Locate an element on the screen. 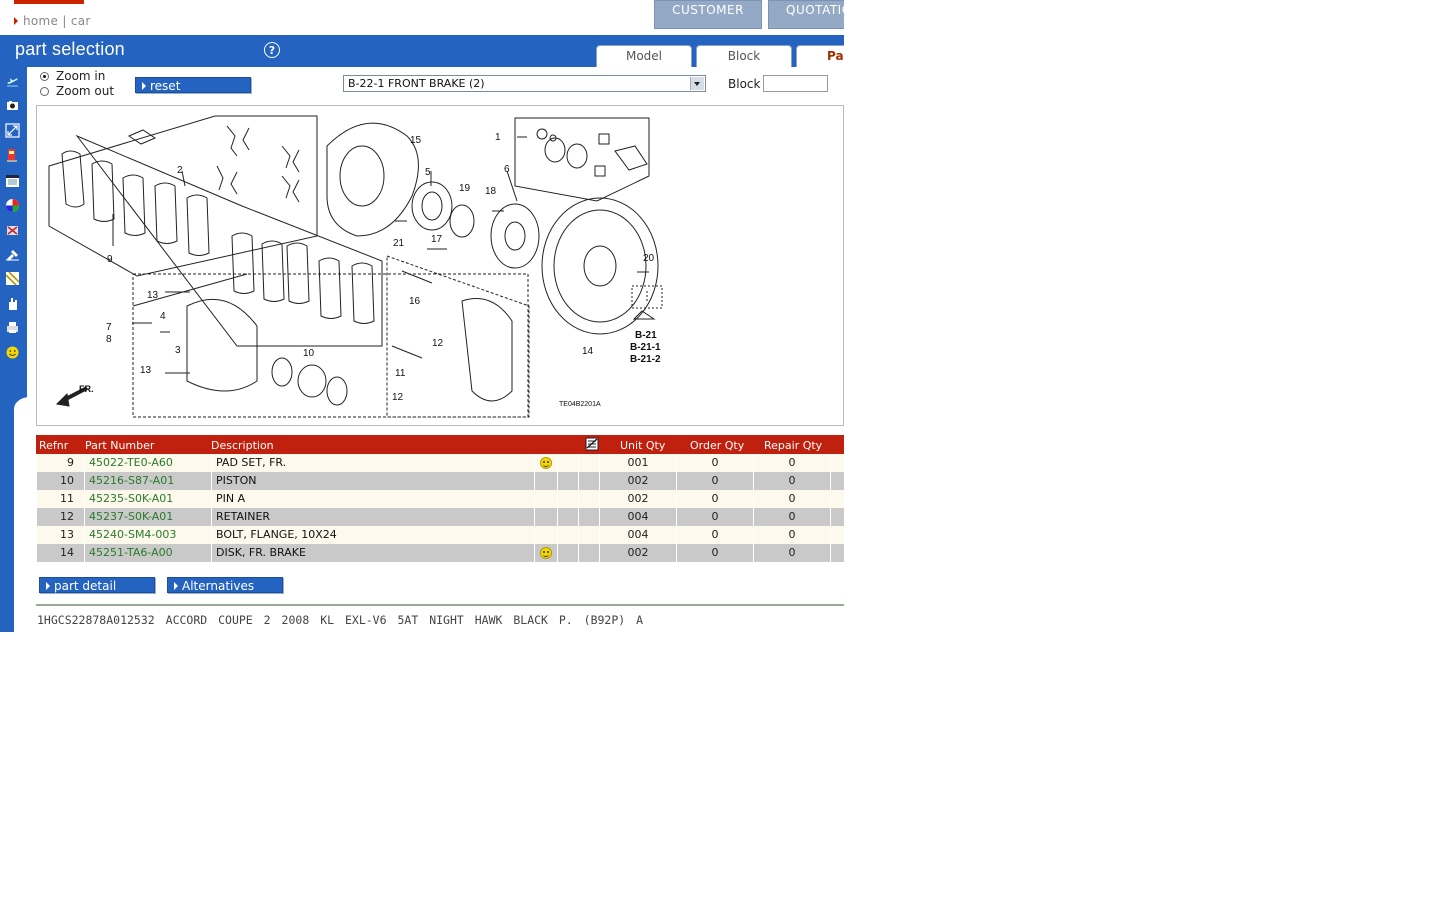 The width and height of the screenshot is (1440, 900). breadcrumb-home: home is located at coordinates (40, 21).